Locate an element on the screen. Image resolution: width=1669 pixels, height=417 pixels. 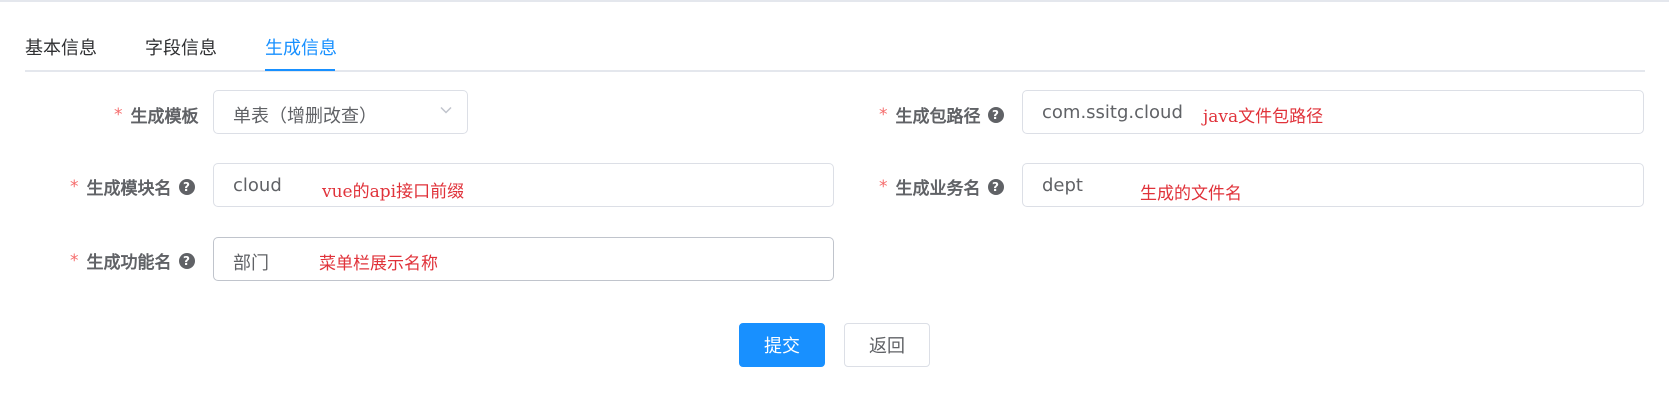
function-input: 部门 菜单栏展示名称 is located at coordinates (523, 259).